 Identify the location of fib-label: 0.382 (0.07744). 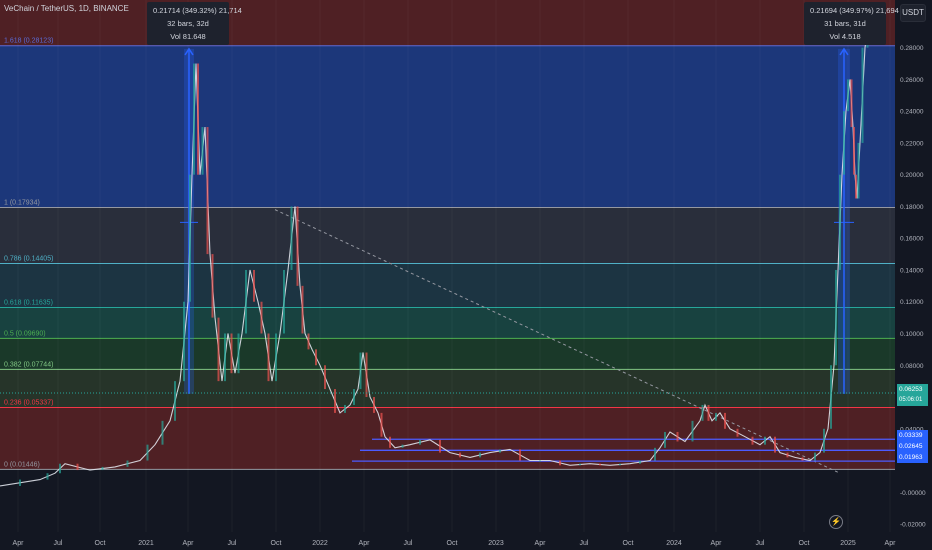
(28, 364).